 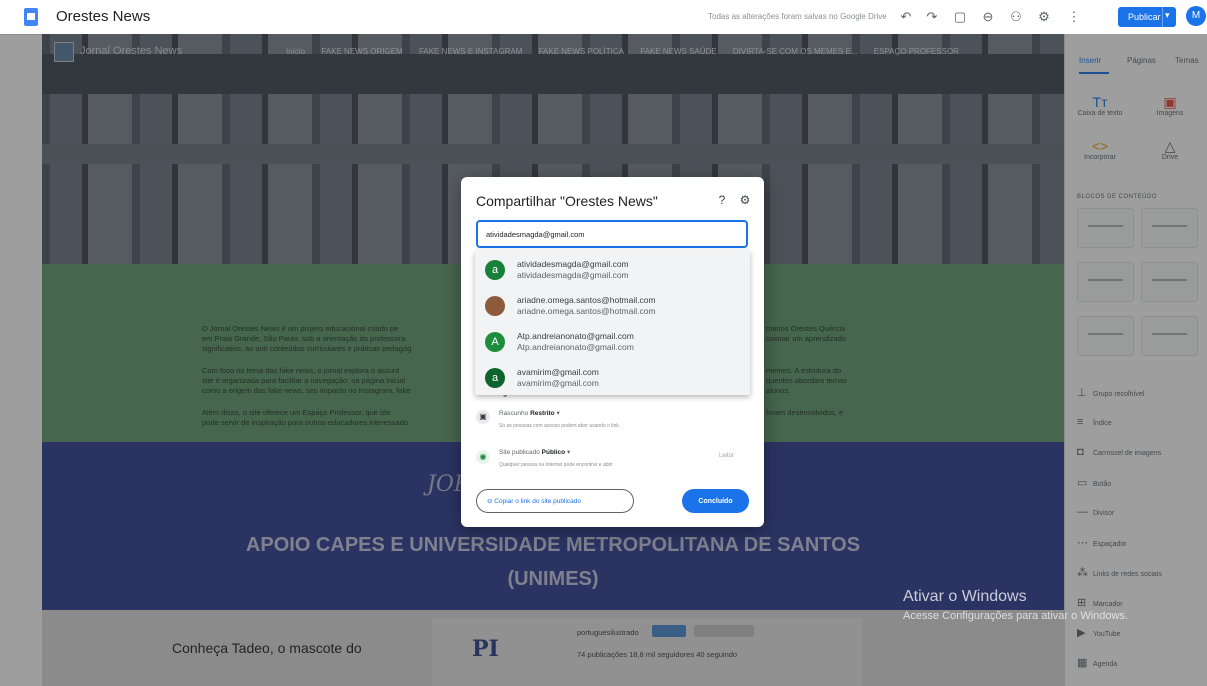 What do you see at coordinates (495, 306) in the screenshot?
I see `avatar` at bounding box center [495, 306].